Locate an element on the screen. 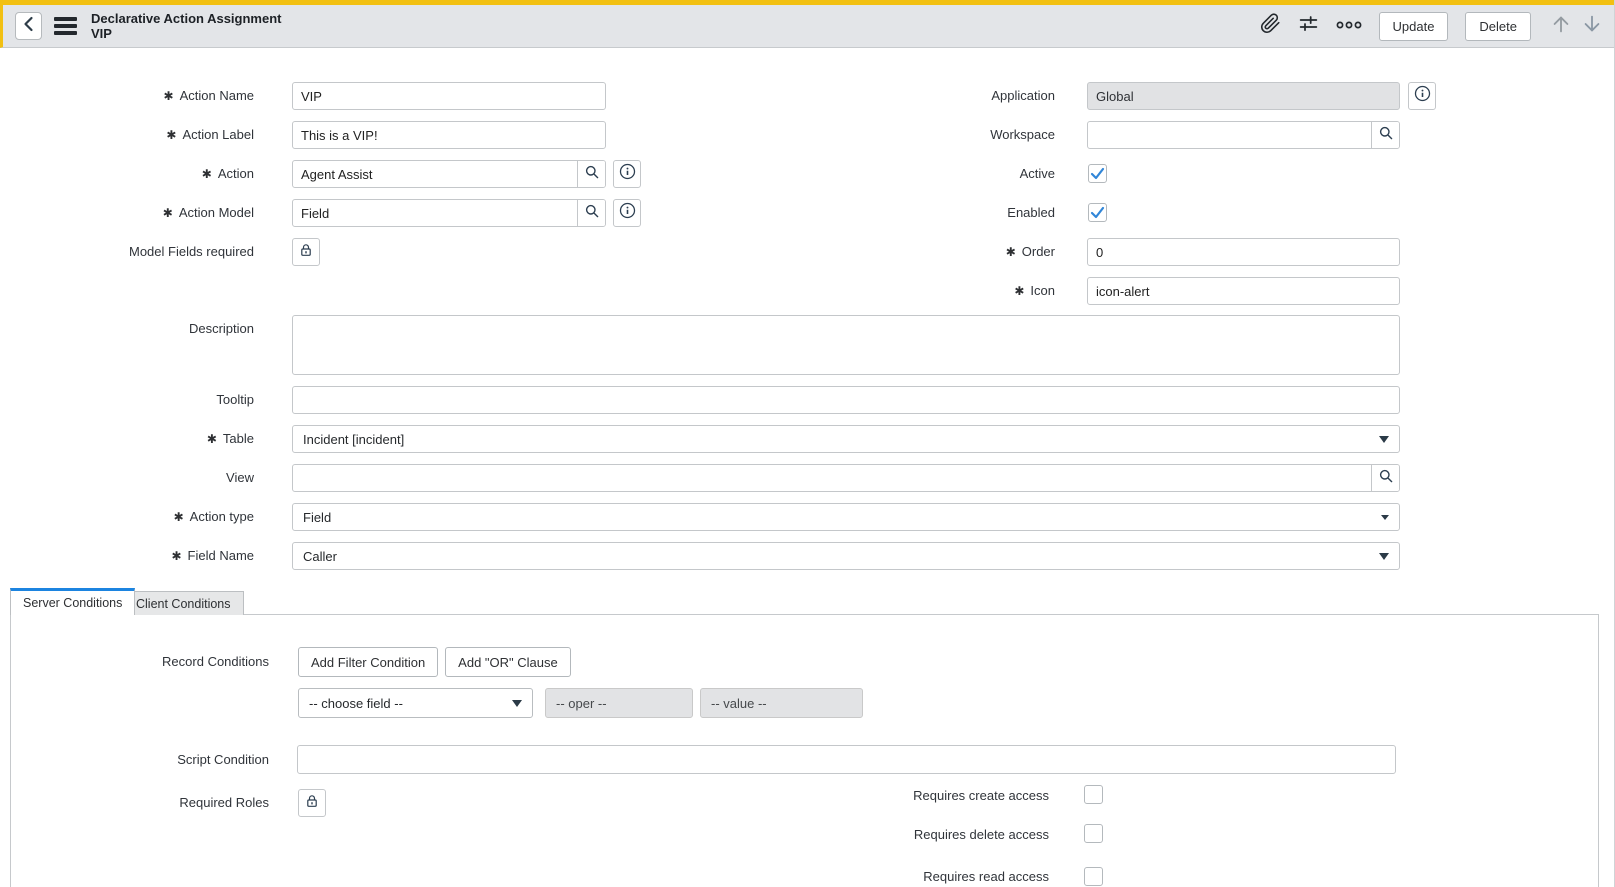  view-input is located at coordinates (832, 478).